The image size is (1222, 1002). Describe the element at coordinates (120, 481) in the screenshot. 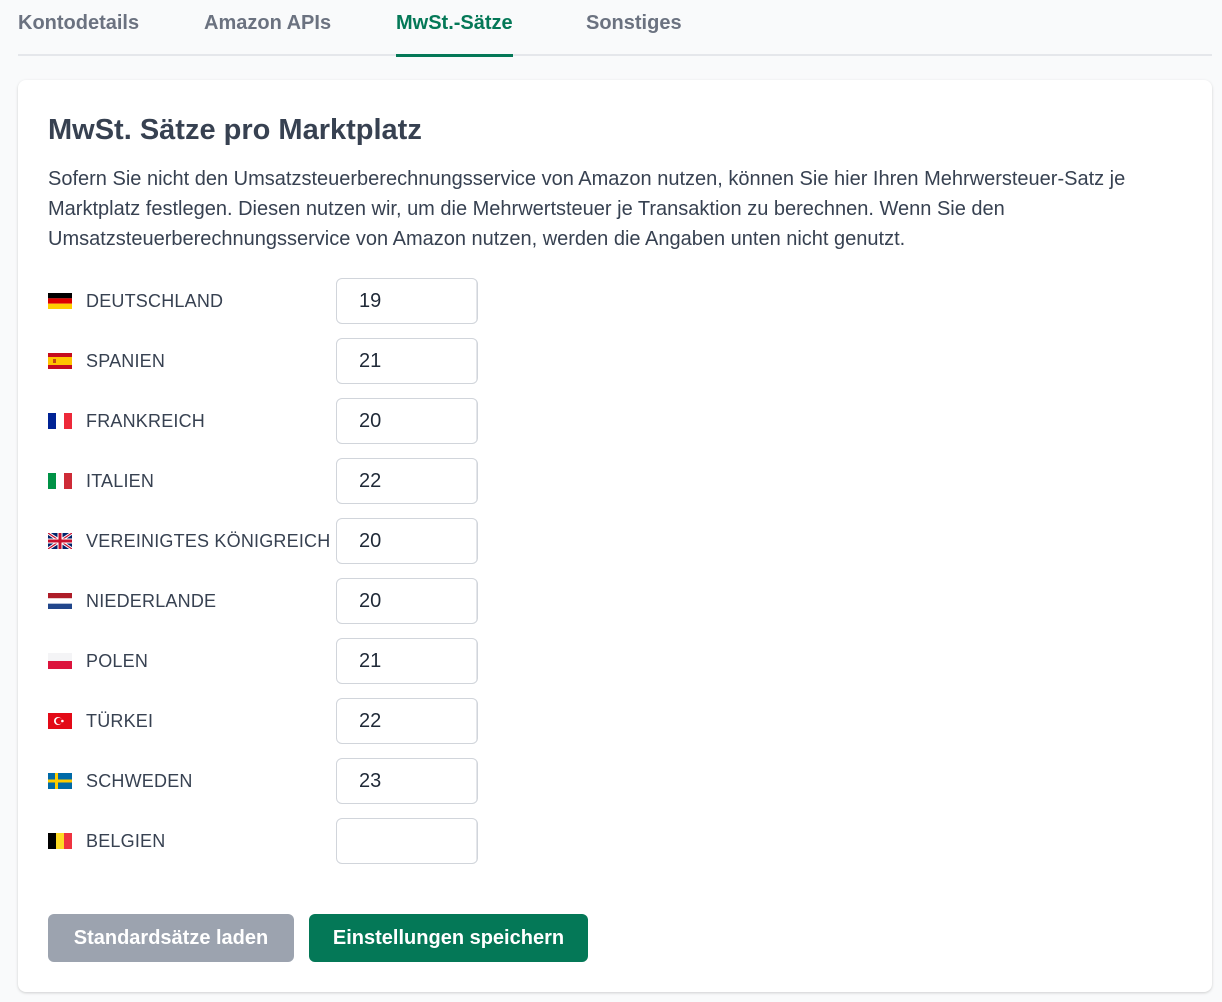

I see `country-label: ITALIEN` at that location.